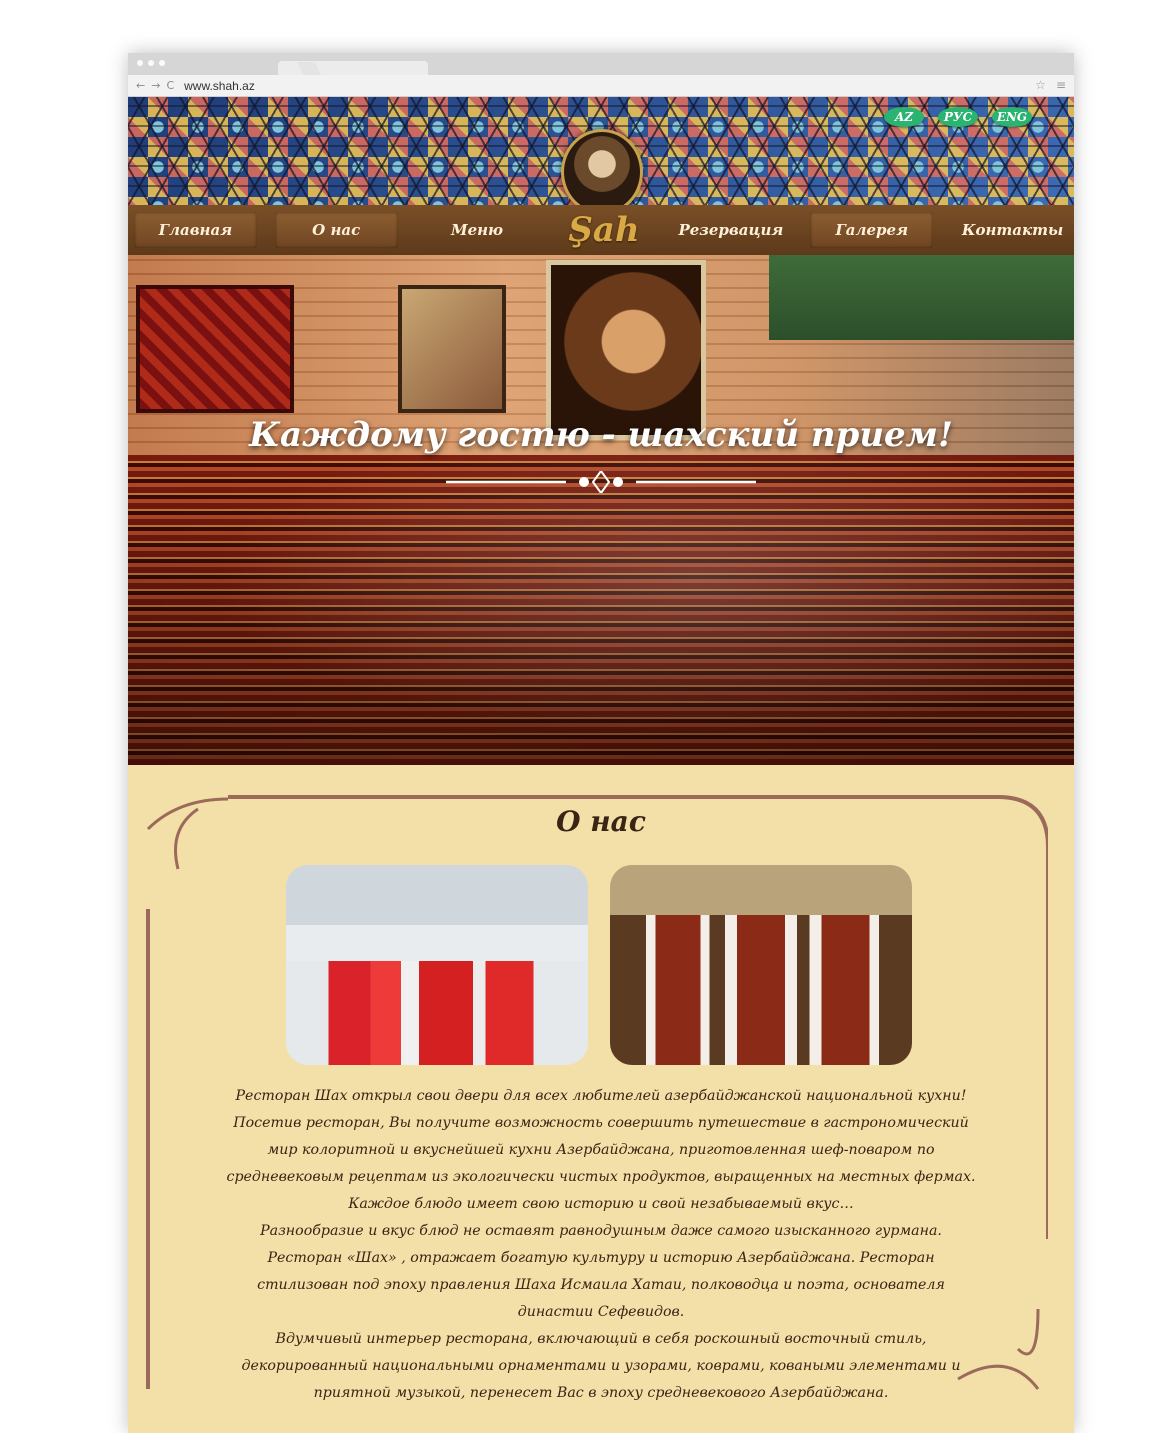 This screenshot has width=1173, height=1433. I want to click on language-switcher: AZ РУС ENG, so click(958, 117).